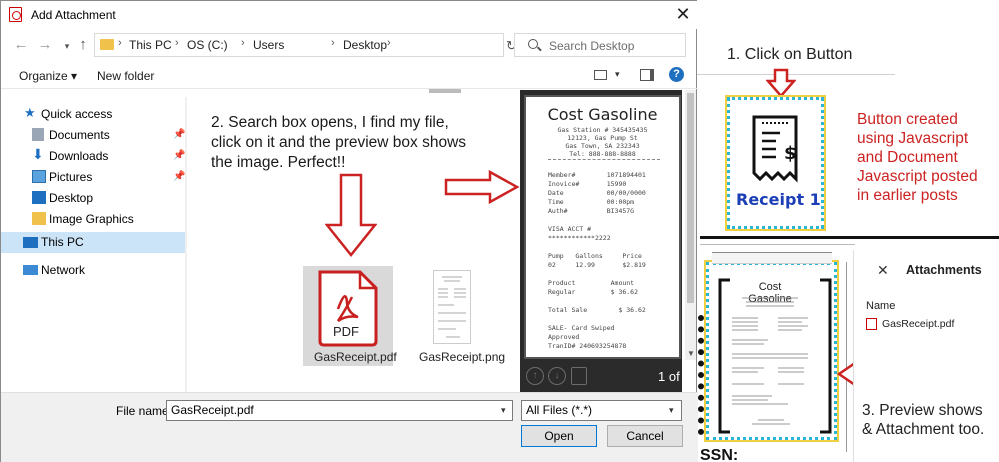 This screenshot has width=999, height=462. What do you see at coordinates (849, 357) in the screenshot?
I see `panel-divider` at bounding box center [849, 357].